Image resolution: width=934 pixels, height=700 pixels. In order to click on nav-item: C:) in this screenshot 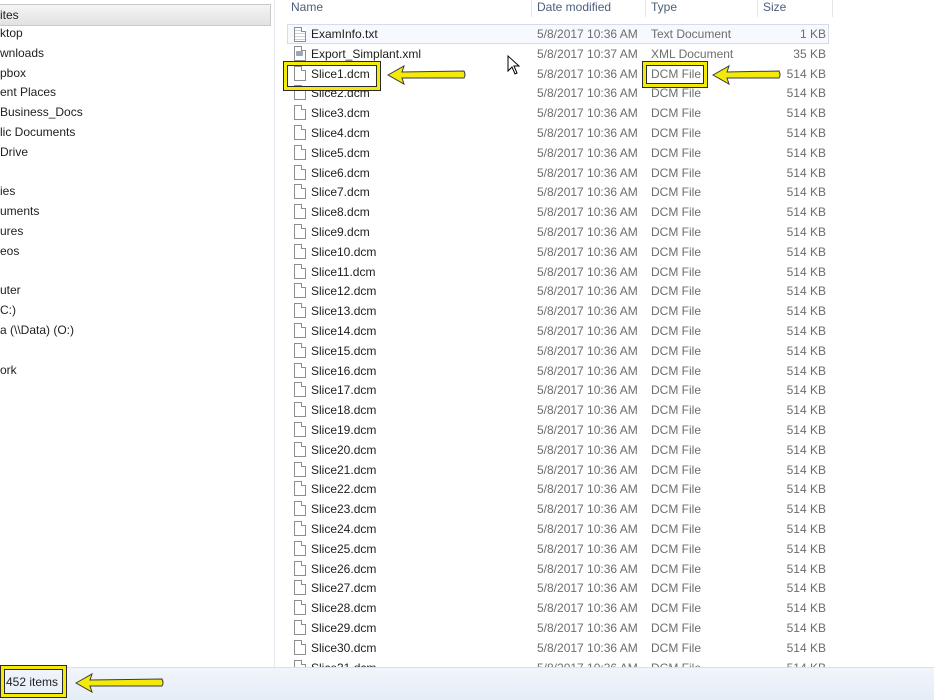, I will do `click(8, 310)`.